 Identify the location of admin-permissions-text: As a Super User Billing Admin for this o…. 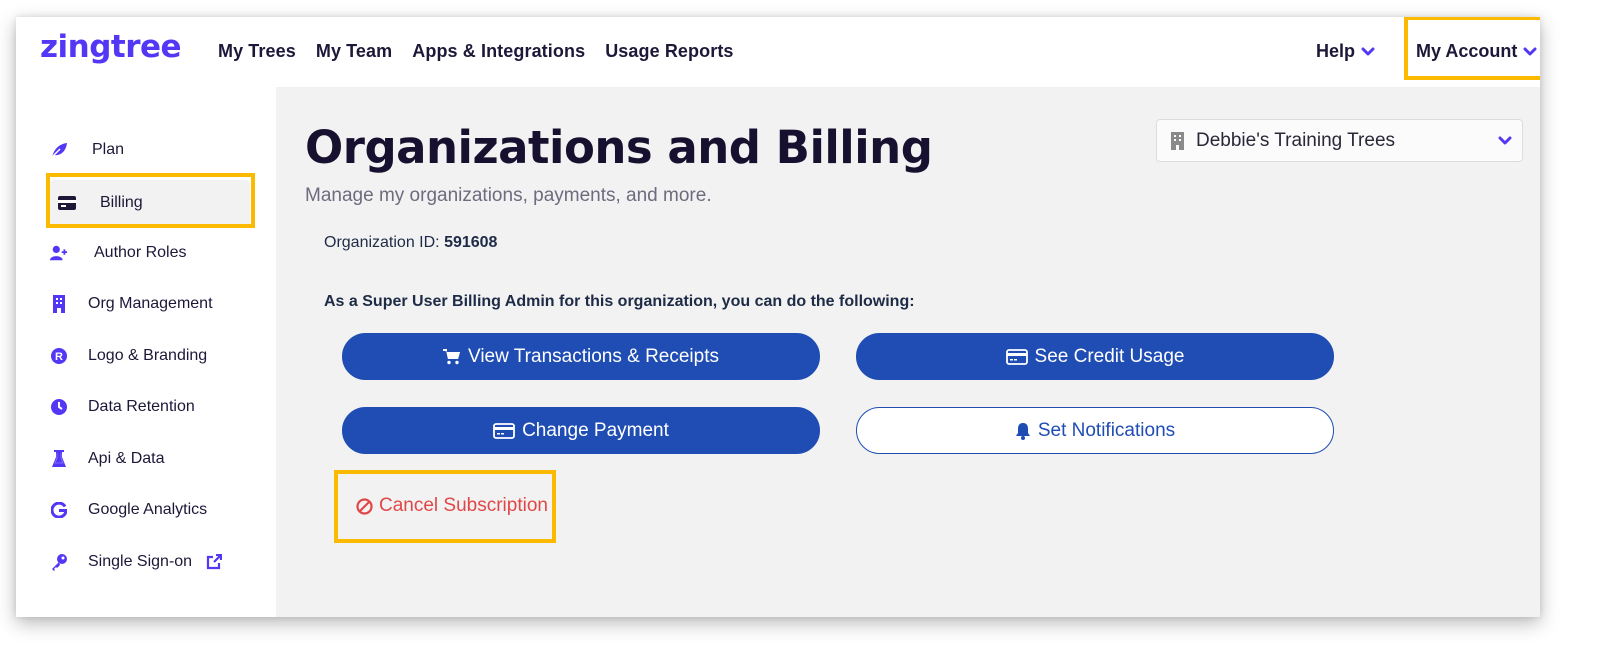
(619, 301).